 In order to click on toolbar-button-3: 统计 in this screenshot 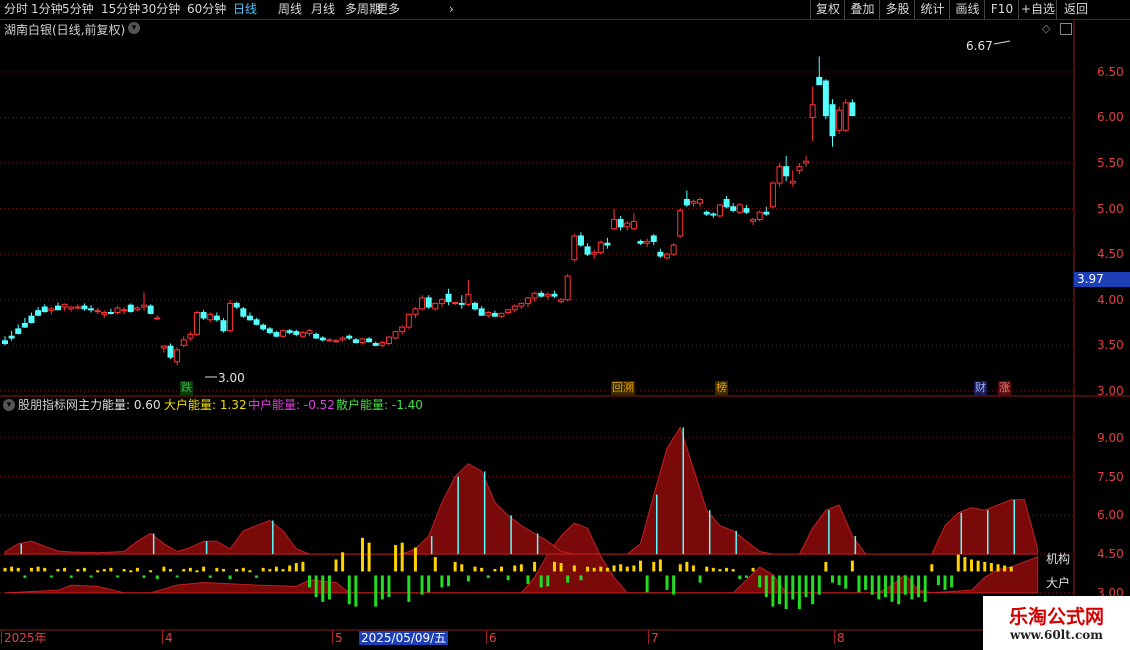, I will do `click(932, 9)`.